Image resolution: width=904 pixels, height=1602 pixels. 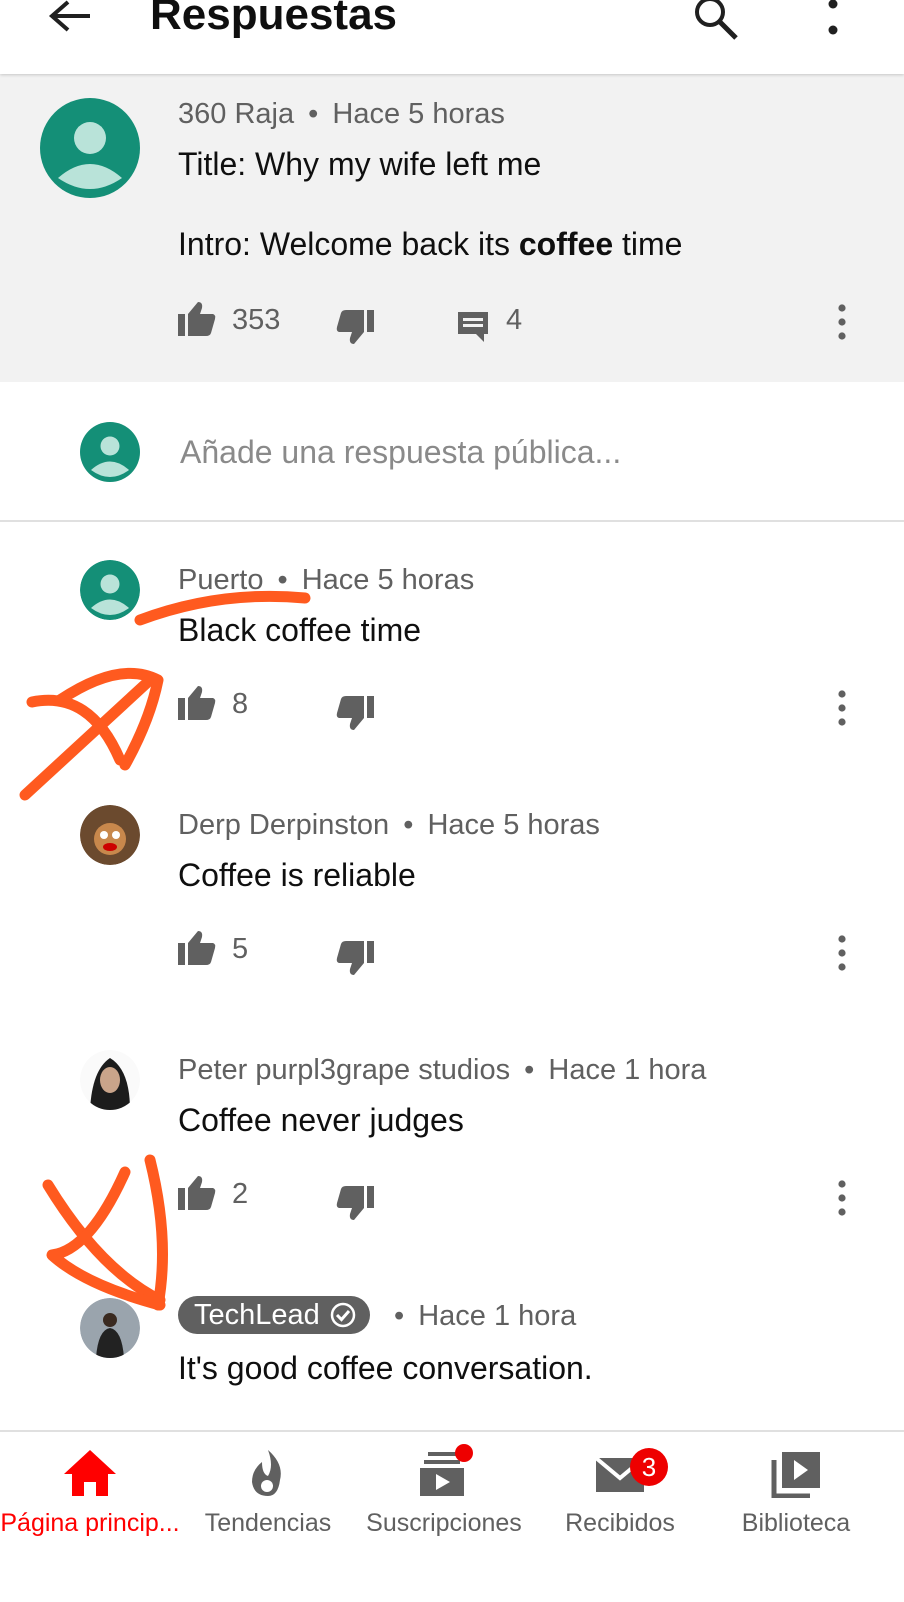 I want to click on comment-meta: 360 Raja • Hace 5 horas, so click(x=341, y=114).